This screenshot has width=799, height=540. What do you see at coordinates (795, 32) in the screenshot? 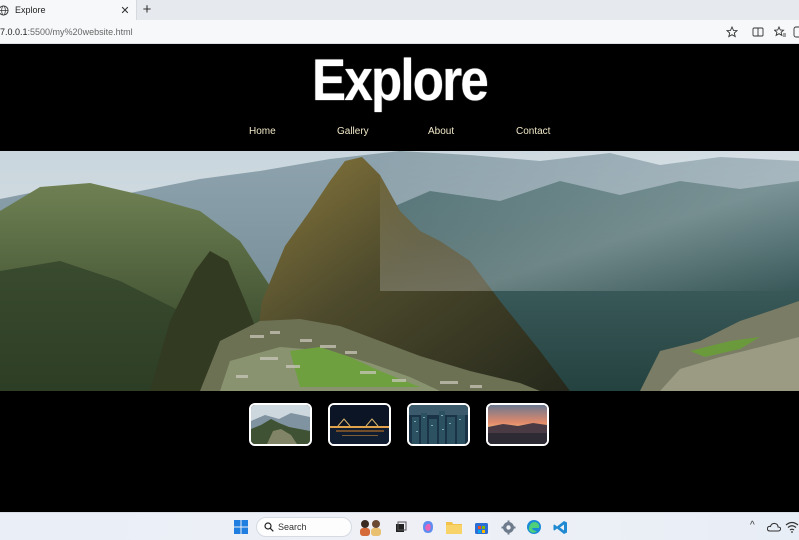
I see `collections-icon` at bounding box center [795, 32].